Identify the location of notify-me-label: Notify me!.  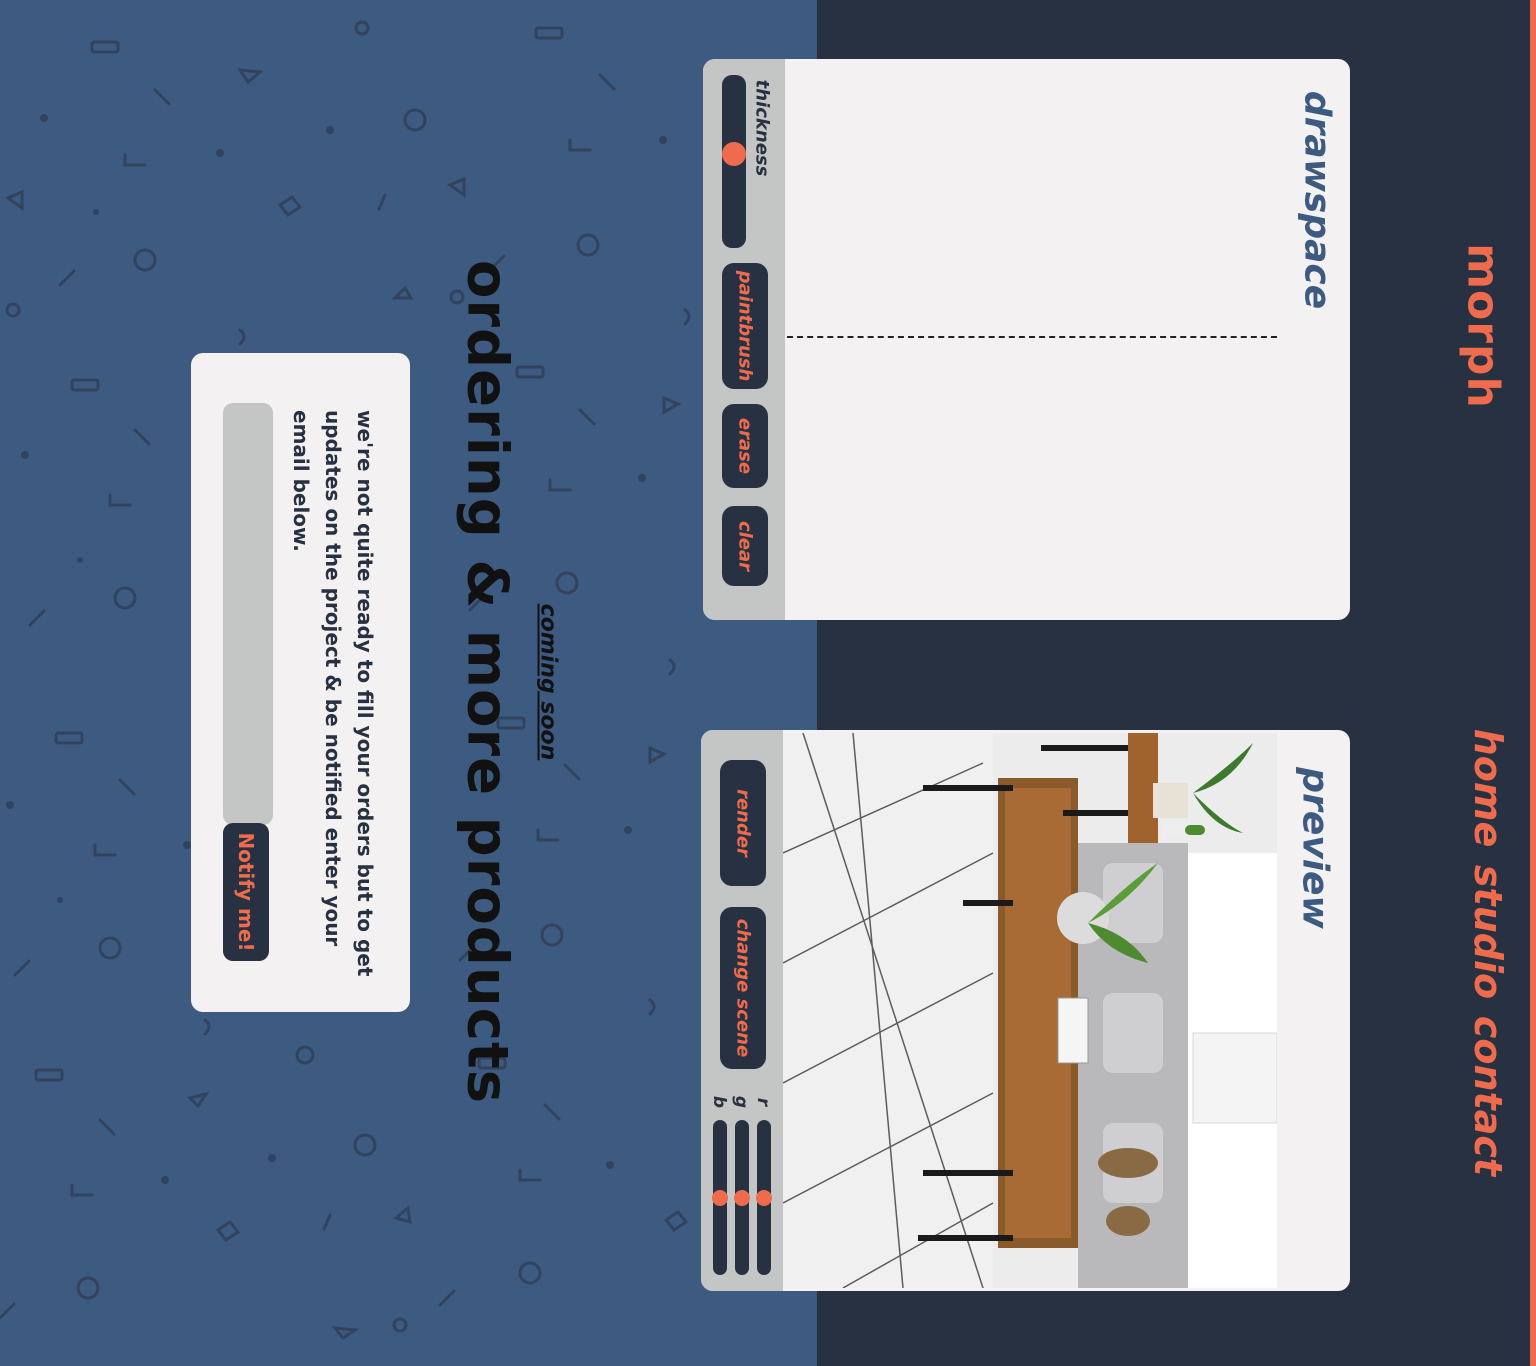
(246, 892).